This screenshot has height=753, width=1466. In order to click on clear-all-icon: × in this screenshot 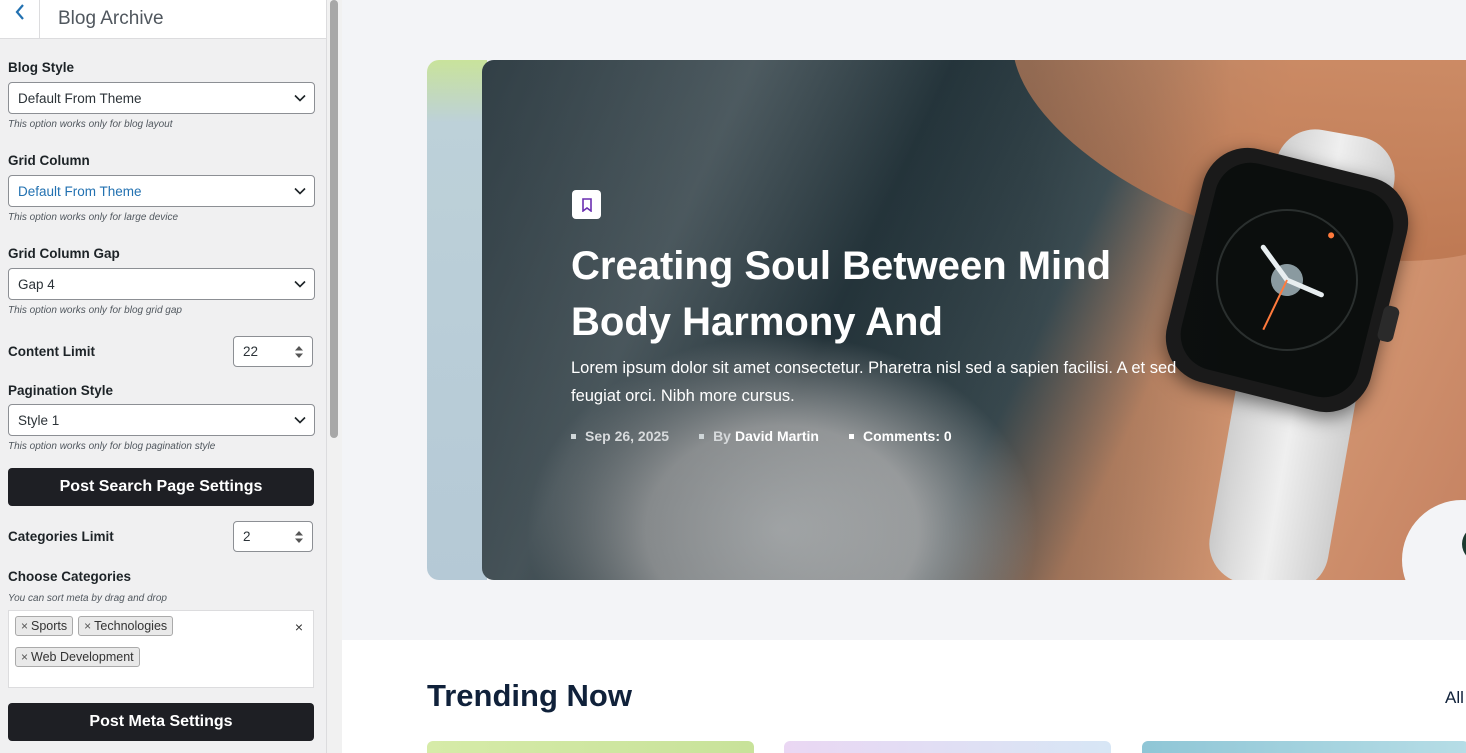, I will do `click(299, 627)`.